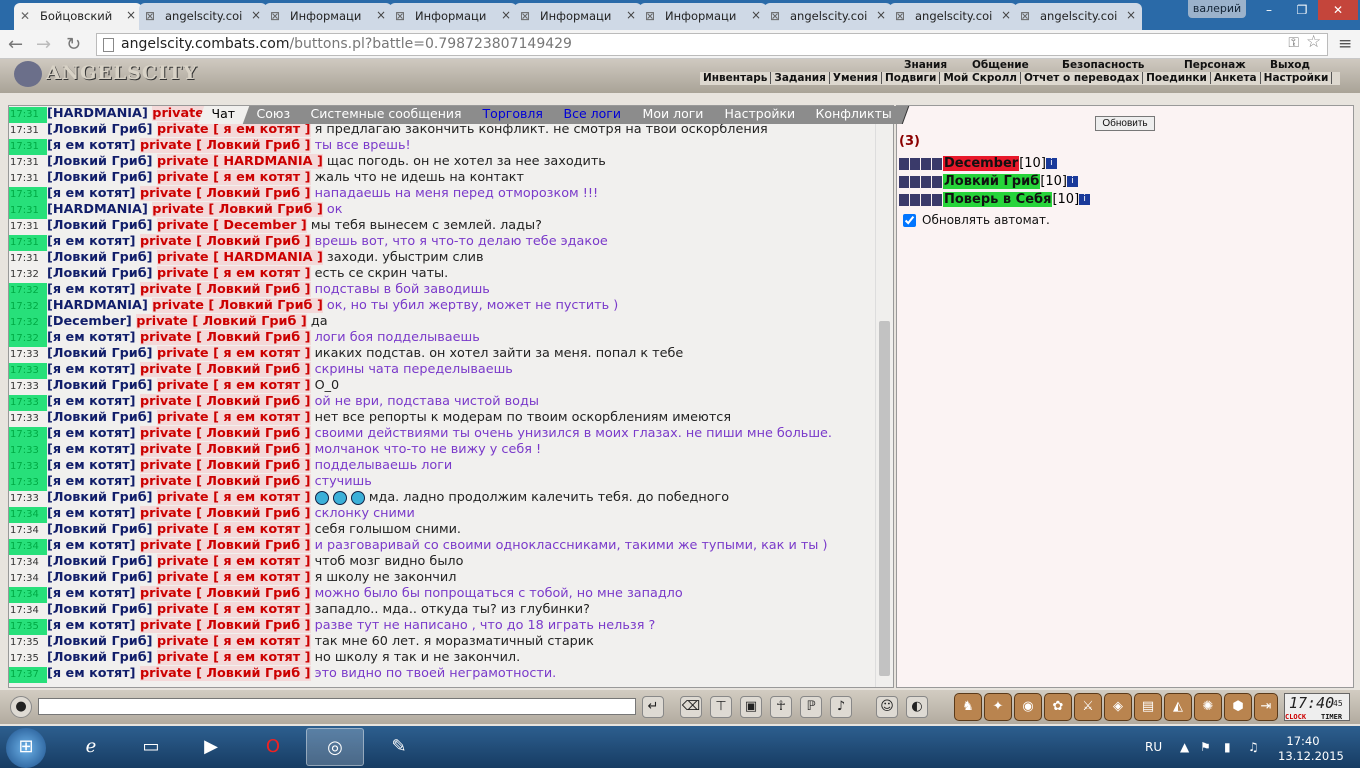 This screenshot has width=1360, height=768. Describe the element at coordinates (721, 707) in the screenshot. I see `filter-icon: ⊤` at that location.